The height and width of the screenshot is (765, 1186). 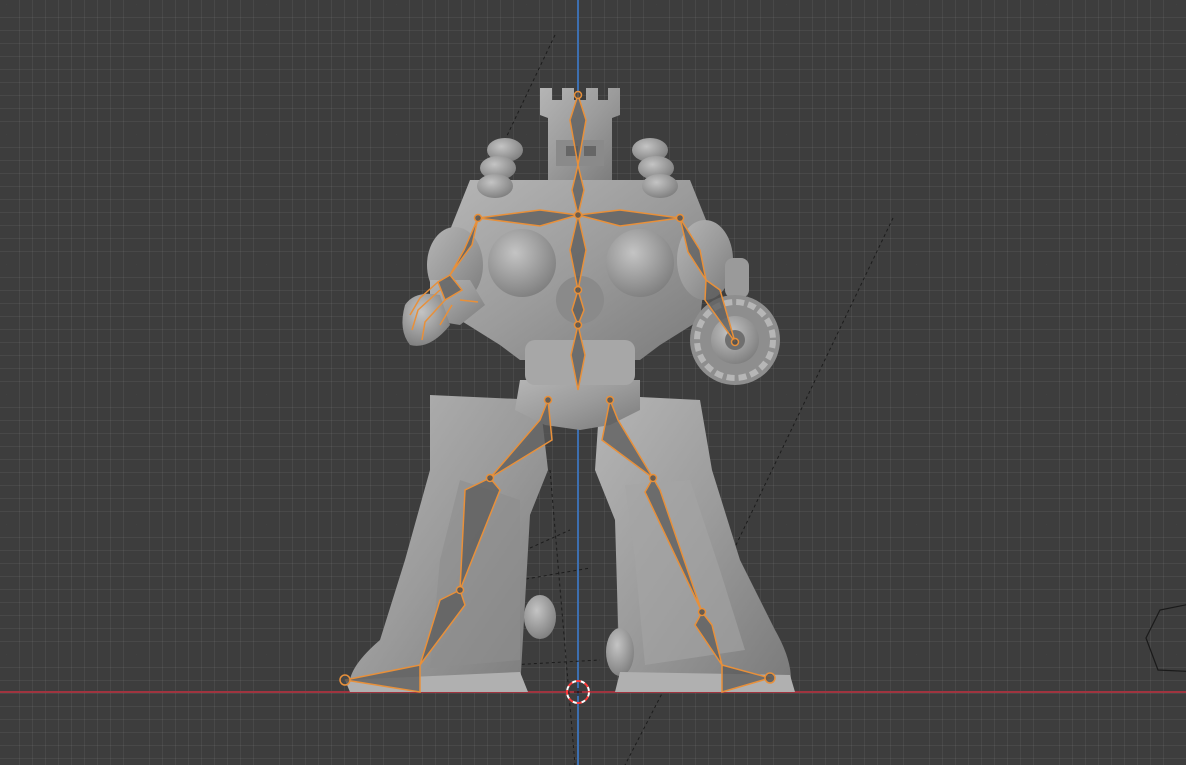 I want to click on camera-object-outline, so click(x=1163, y=637).